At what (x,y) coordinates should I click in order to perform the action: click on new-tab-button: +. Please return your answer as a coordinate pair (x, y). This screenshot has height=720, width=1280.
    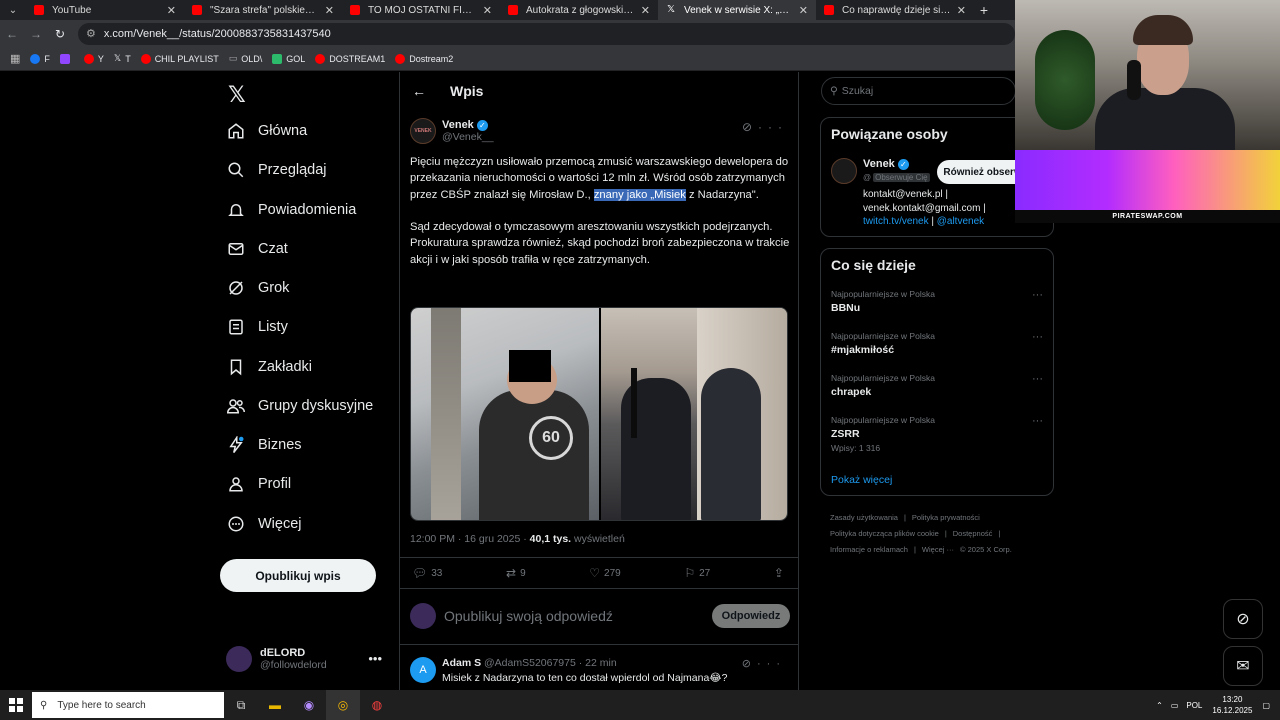
    Looking at the image, I should click on (984, 10).